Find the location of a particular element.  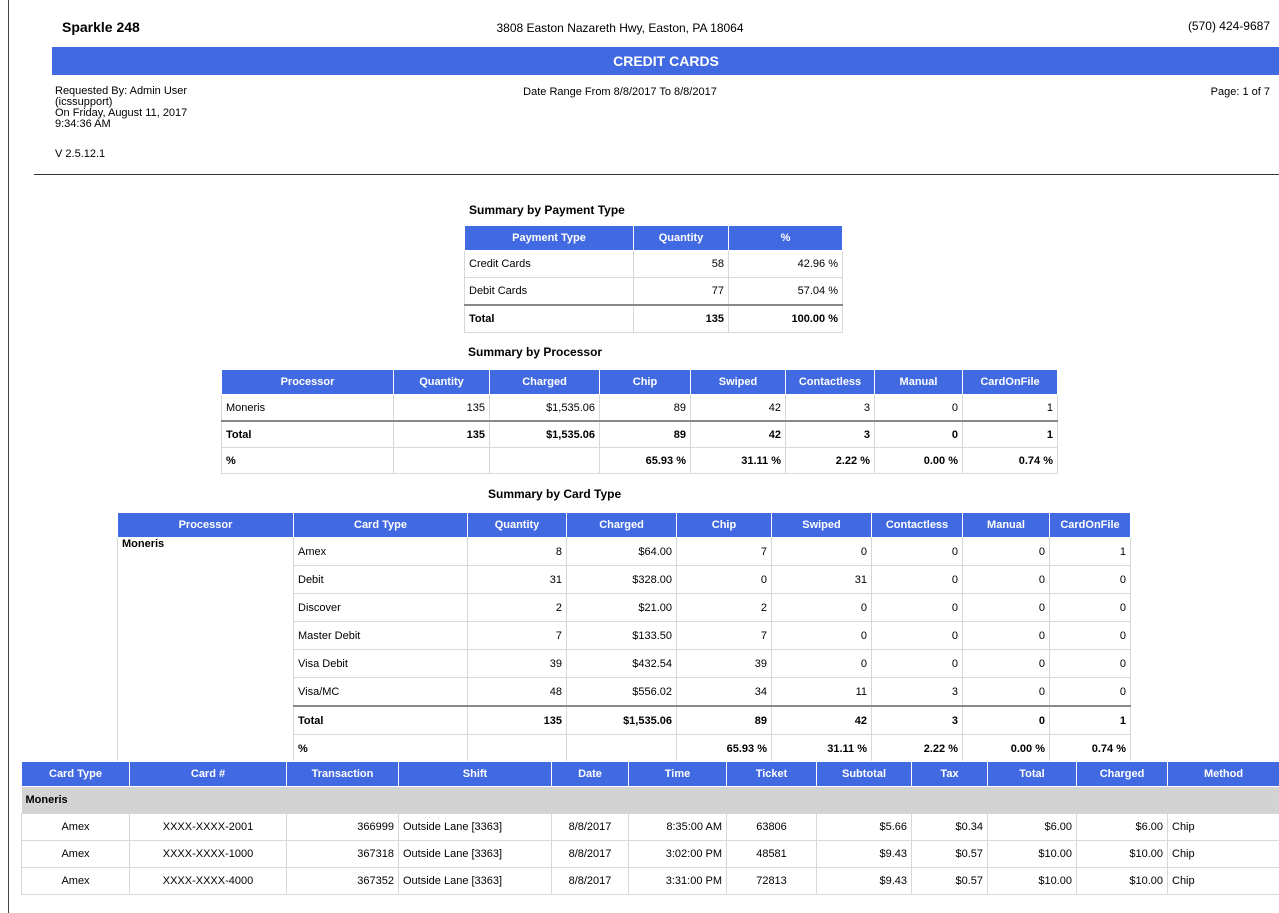

cell: 34 is located at coordinates (724, 692).